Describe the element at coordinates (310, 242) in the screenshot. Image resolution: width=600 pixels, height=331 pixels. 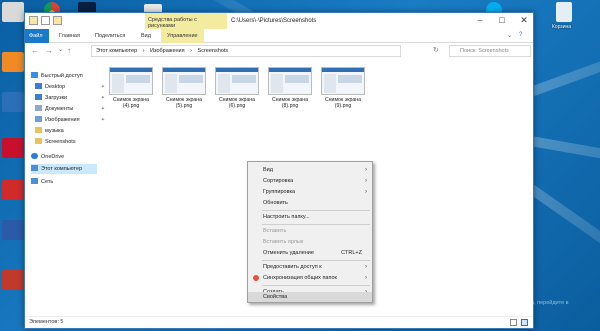
I see `menu-item-paste-shortcut: Вставить ярлык` at that location.